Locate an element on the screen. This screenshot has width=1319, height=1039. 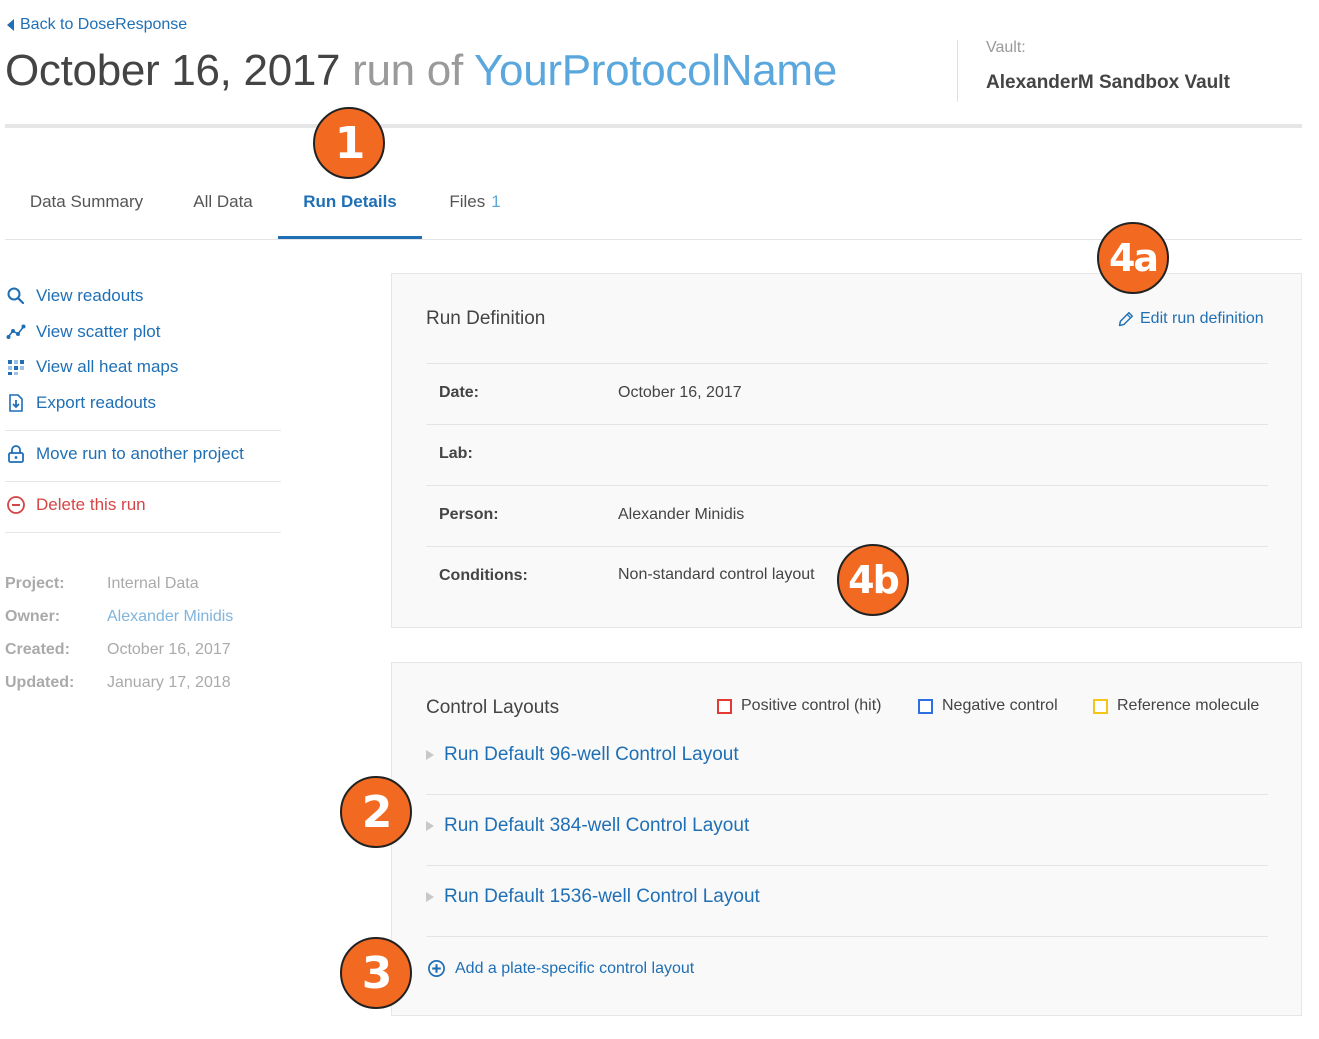
delete-run-link: Delete this run is located at coordinates (76, 505).